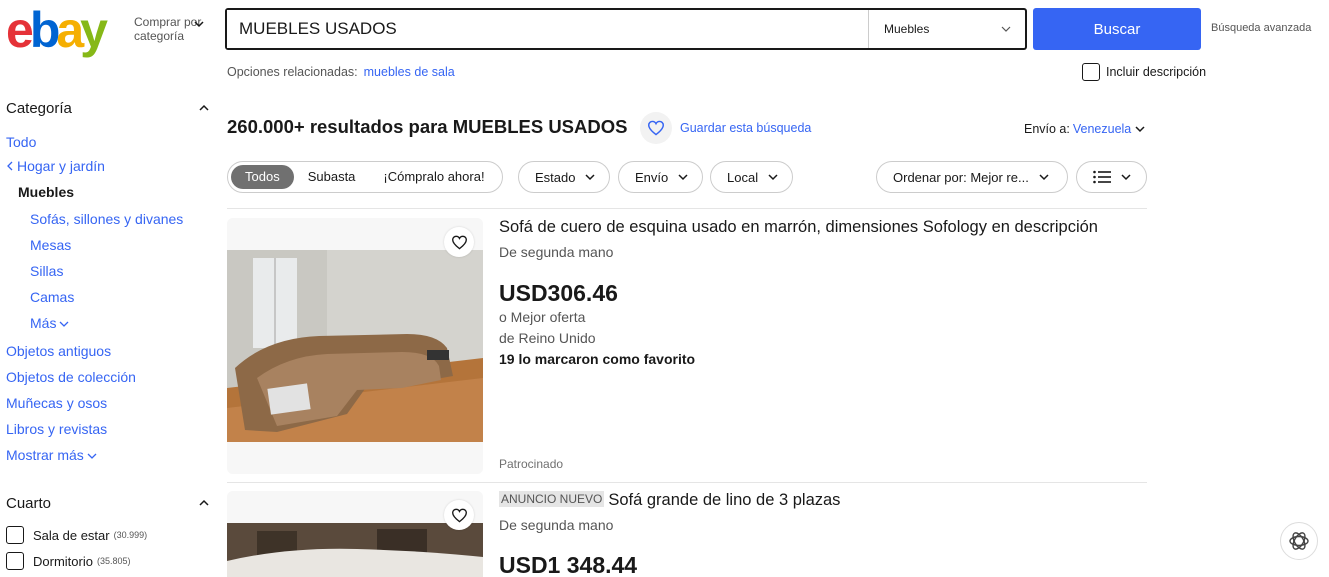  What do you see at coordinates (1111, 177) in the screenshot?
I see `view-toggle-button` at bounding box center [1111, 177].